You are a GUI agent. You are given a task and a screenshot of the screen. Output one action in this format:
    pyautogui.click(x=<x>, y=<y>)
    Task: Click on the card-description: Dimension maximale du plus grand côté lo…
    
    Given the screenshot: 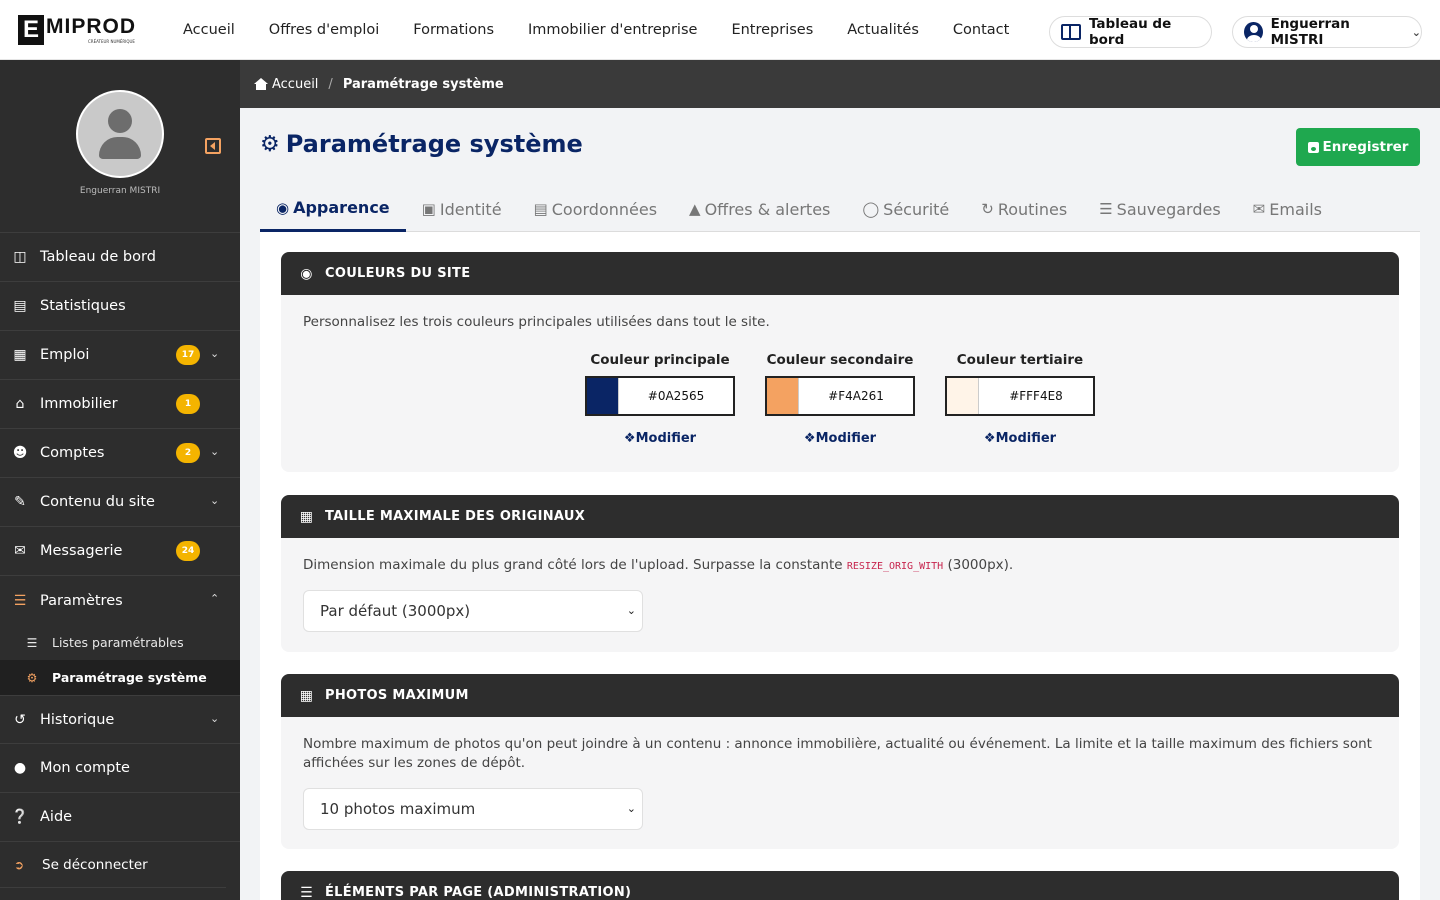 What is the action you would take?
    pyautogui.click(x=840, y=557)
    